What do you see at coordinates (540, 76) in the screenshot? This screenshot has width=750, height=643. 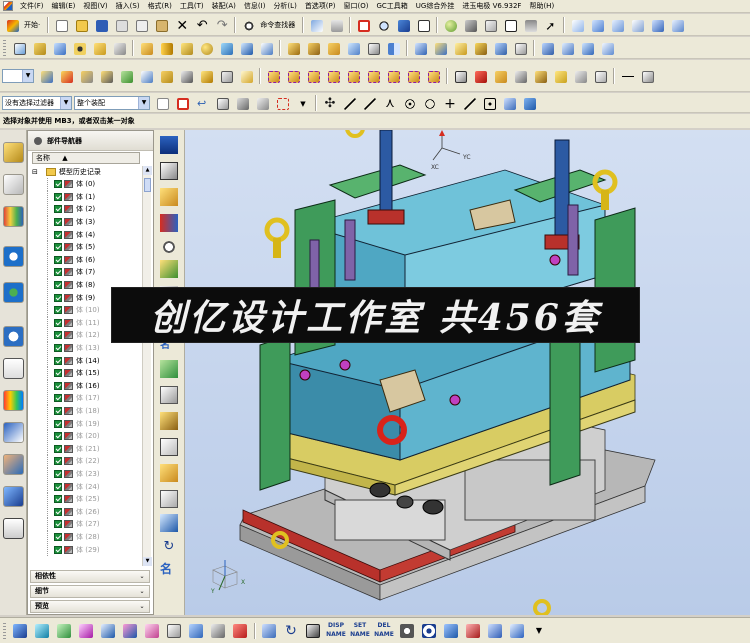 I see `standard-part-icon` at bounding box center [540, 76].